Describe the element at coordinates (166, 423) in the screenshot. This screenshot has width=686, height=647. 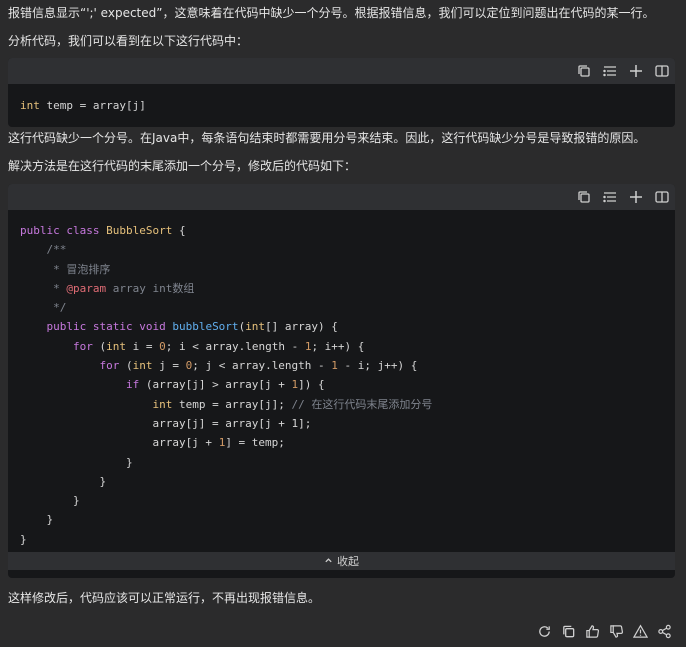
I see `code-token: array[j] = array[j + 1];` at that location.